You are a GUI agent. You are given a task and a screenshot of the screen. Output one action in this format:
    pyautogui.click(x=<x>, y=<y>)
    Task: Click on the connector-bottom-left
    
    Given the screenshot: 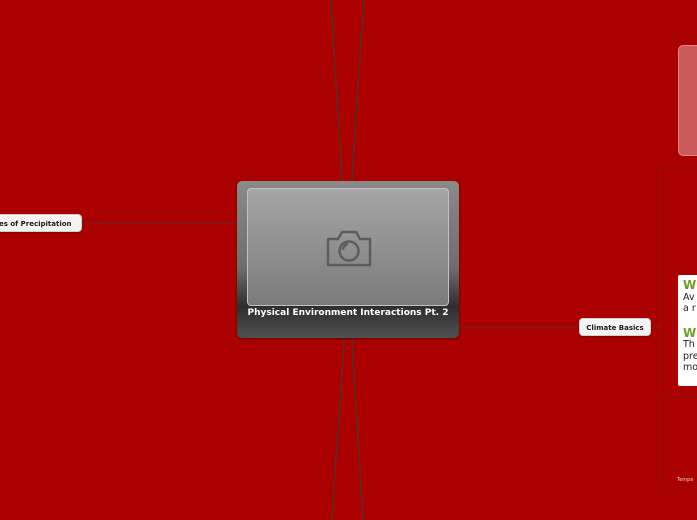 What is the action you would take?
    pyautogui.click(x=338, y=428)
    